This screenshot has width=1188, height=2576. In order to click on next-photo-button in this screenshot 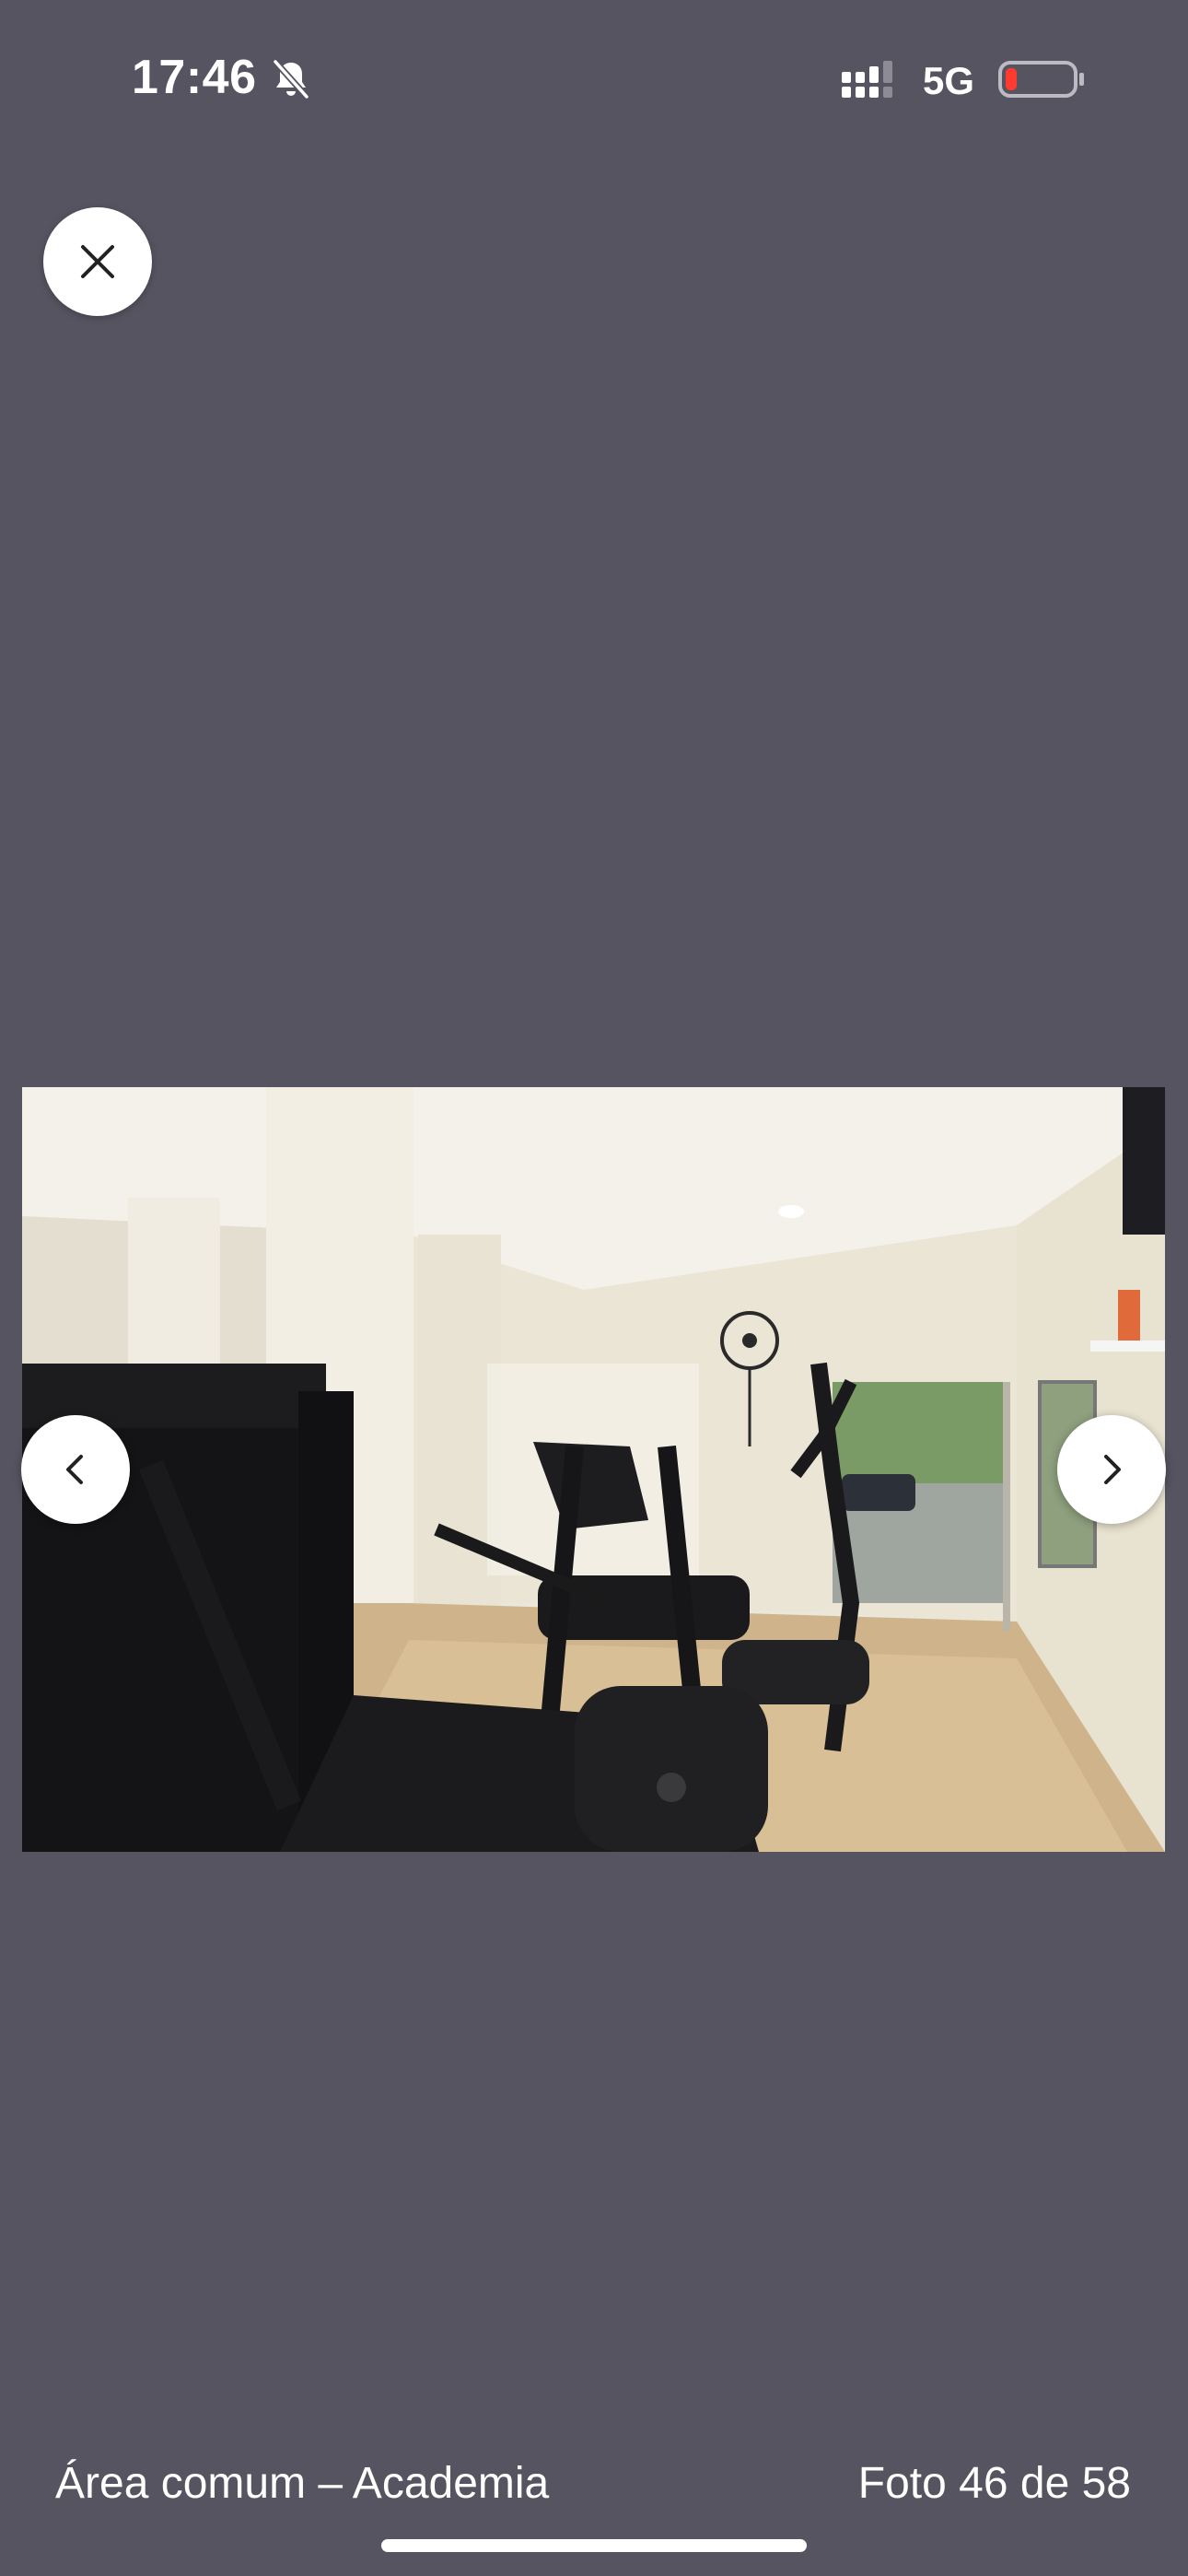, I will do `click(1111, 1469)`.